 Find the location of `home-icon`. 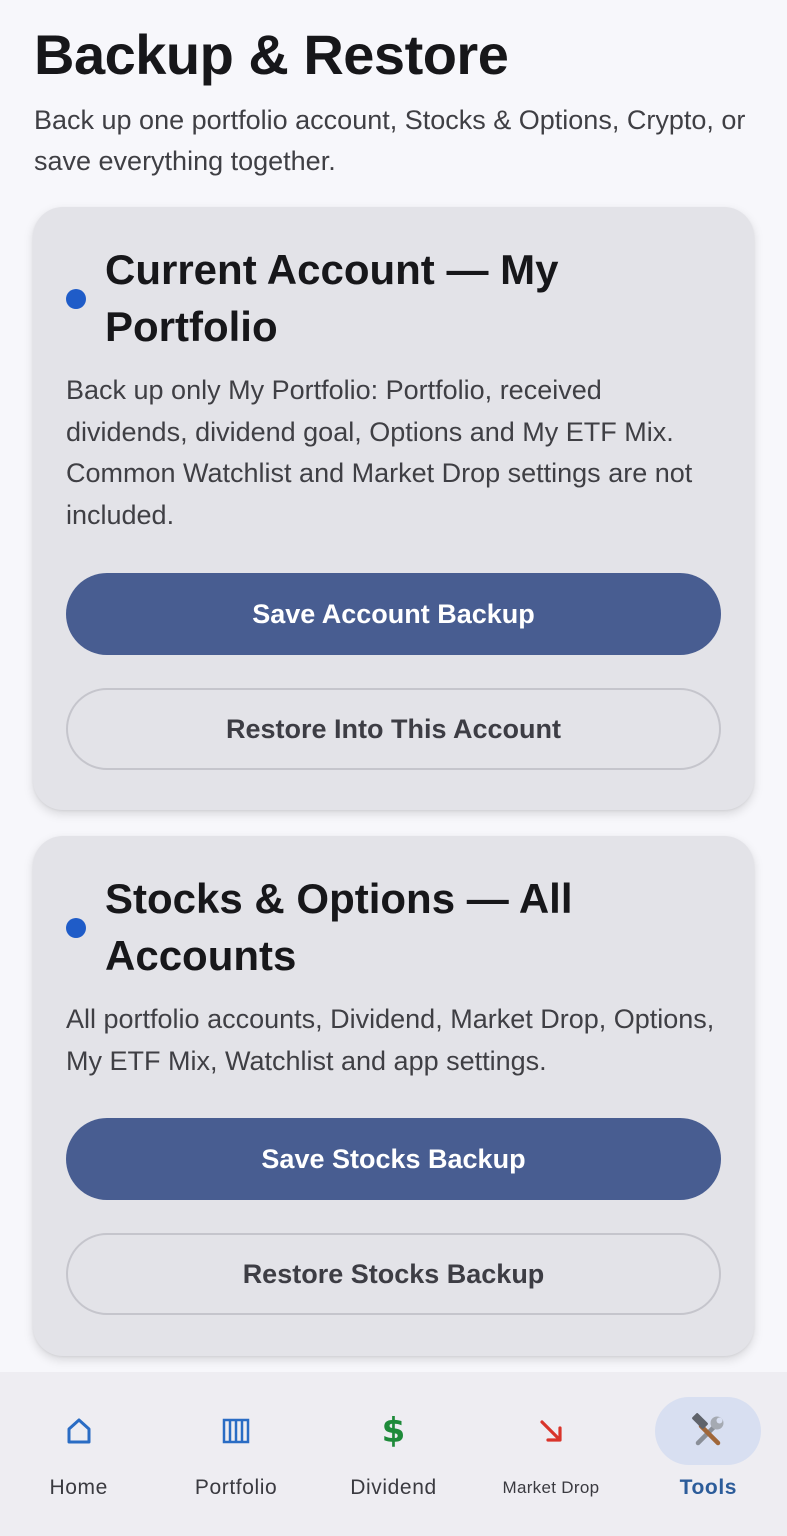

home-icon is located at coordinates (79, 1431).